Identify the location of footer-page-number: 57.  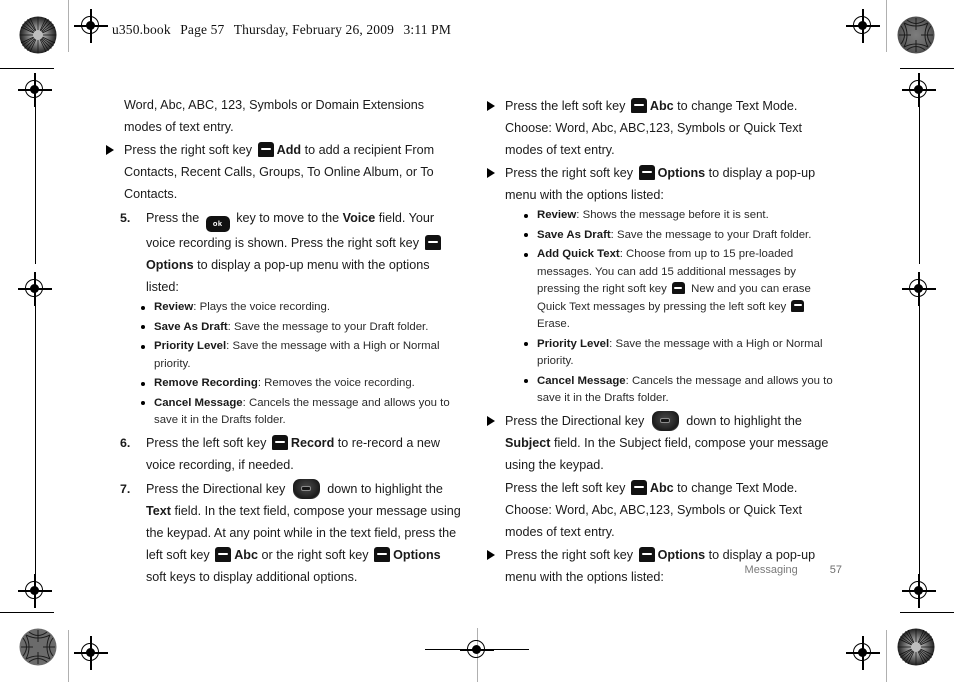
(835, 570).